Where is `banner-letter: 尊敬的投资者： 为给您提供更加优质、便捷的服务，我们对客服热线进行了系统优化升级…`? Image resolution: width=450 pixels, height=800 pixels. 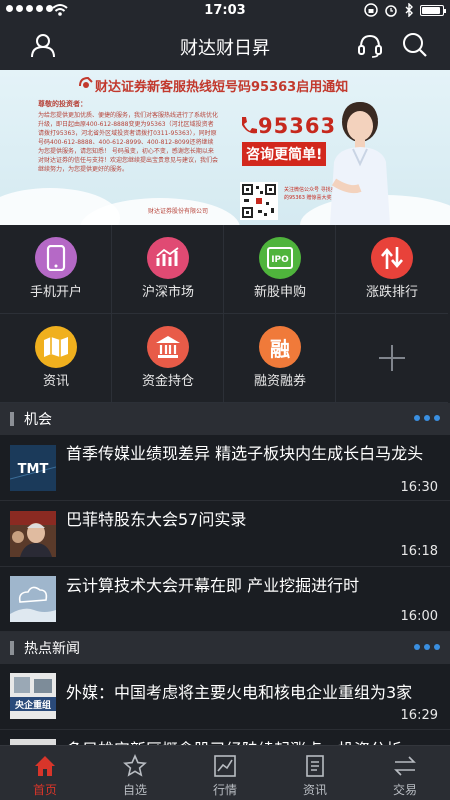 banner-letter: 尊敬的投资者： 为给您提供更加优质、便捷的服务，我们对客服热线进行了系统优化升级… is located at coordinates (128, 137).